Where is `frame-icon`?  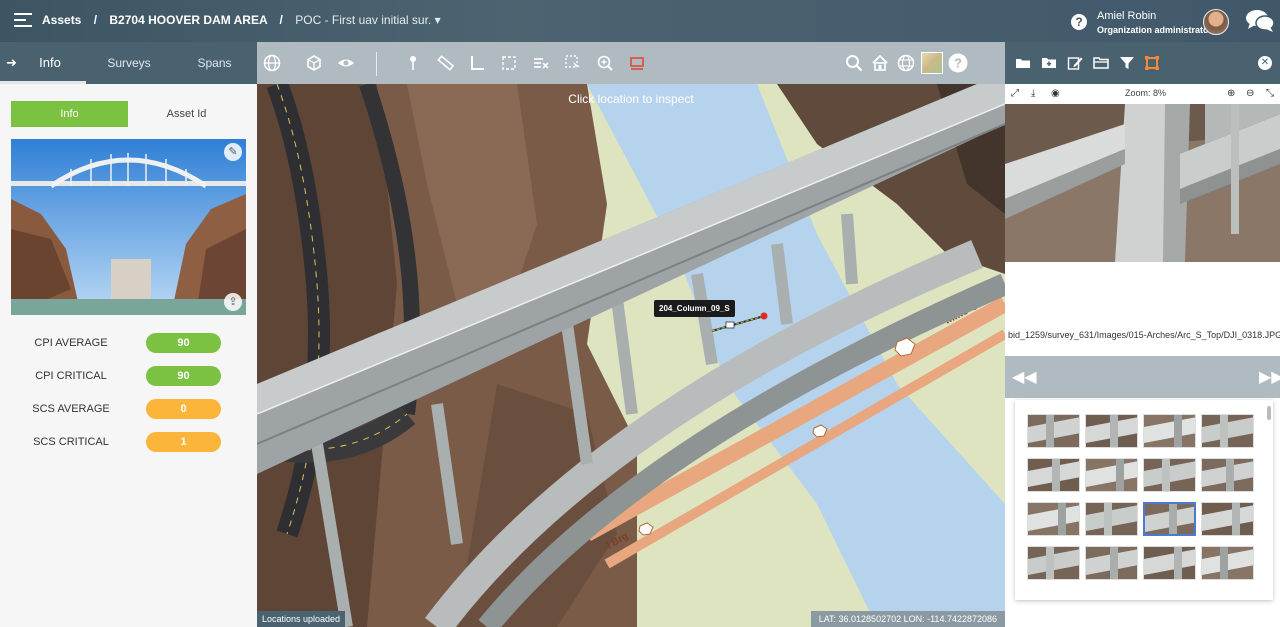
frame-icon is located at coordinates (1152, 63).